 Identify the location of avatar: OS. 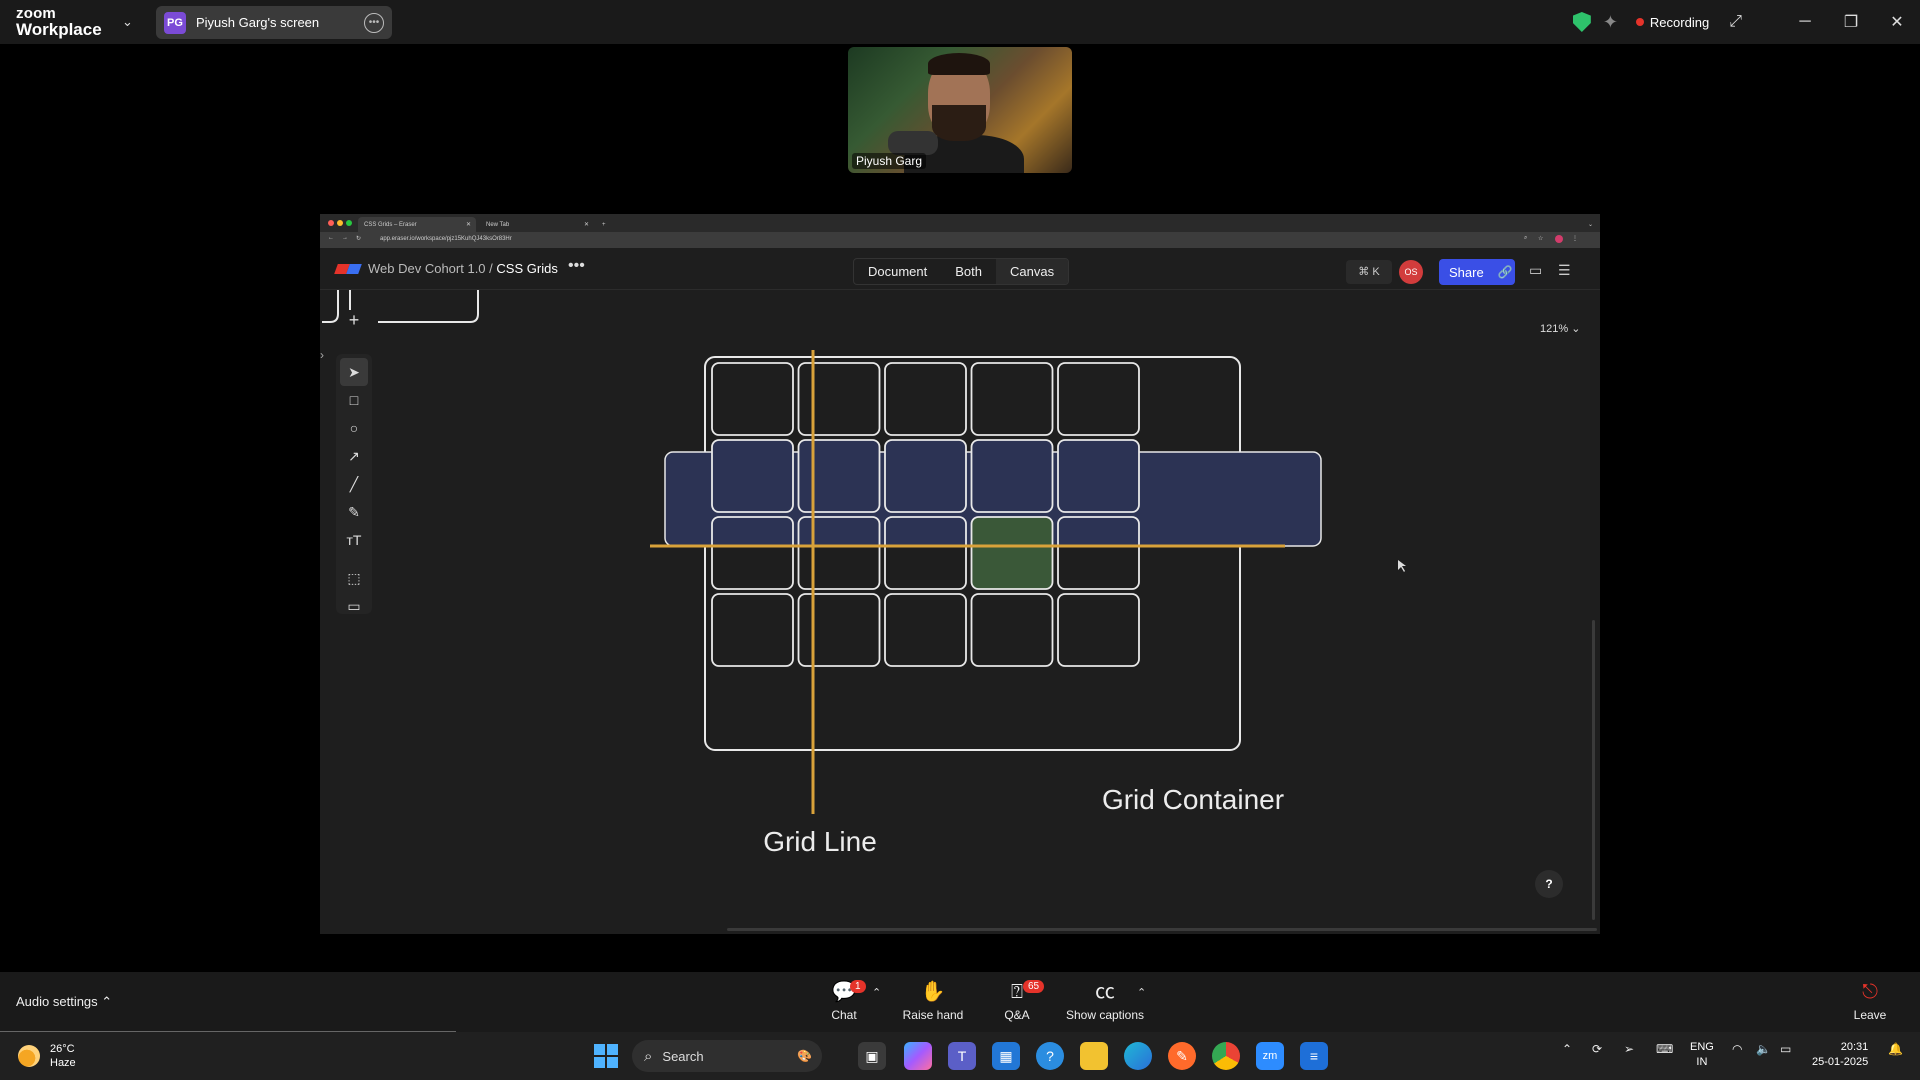
(1411, 272).